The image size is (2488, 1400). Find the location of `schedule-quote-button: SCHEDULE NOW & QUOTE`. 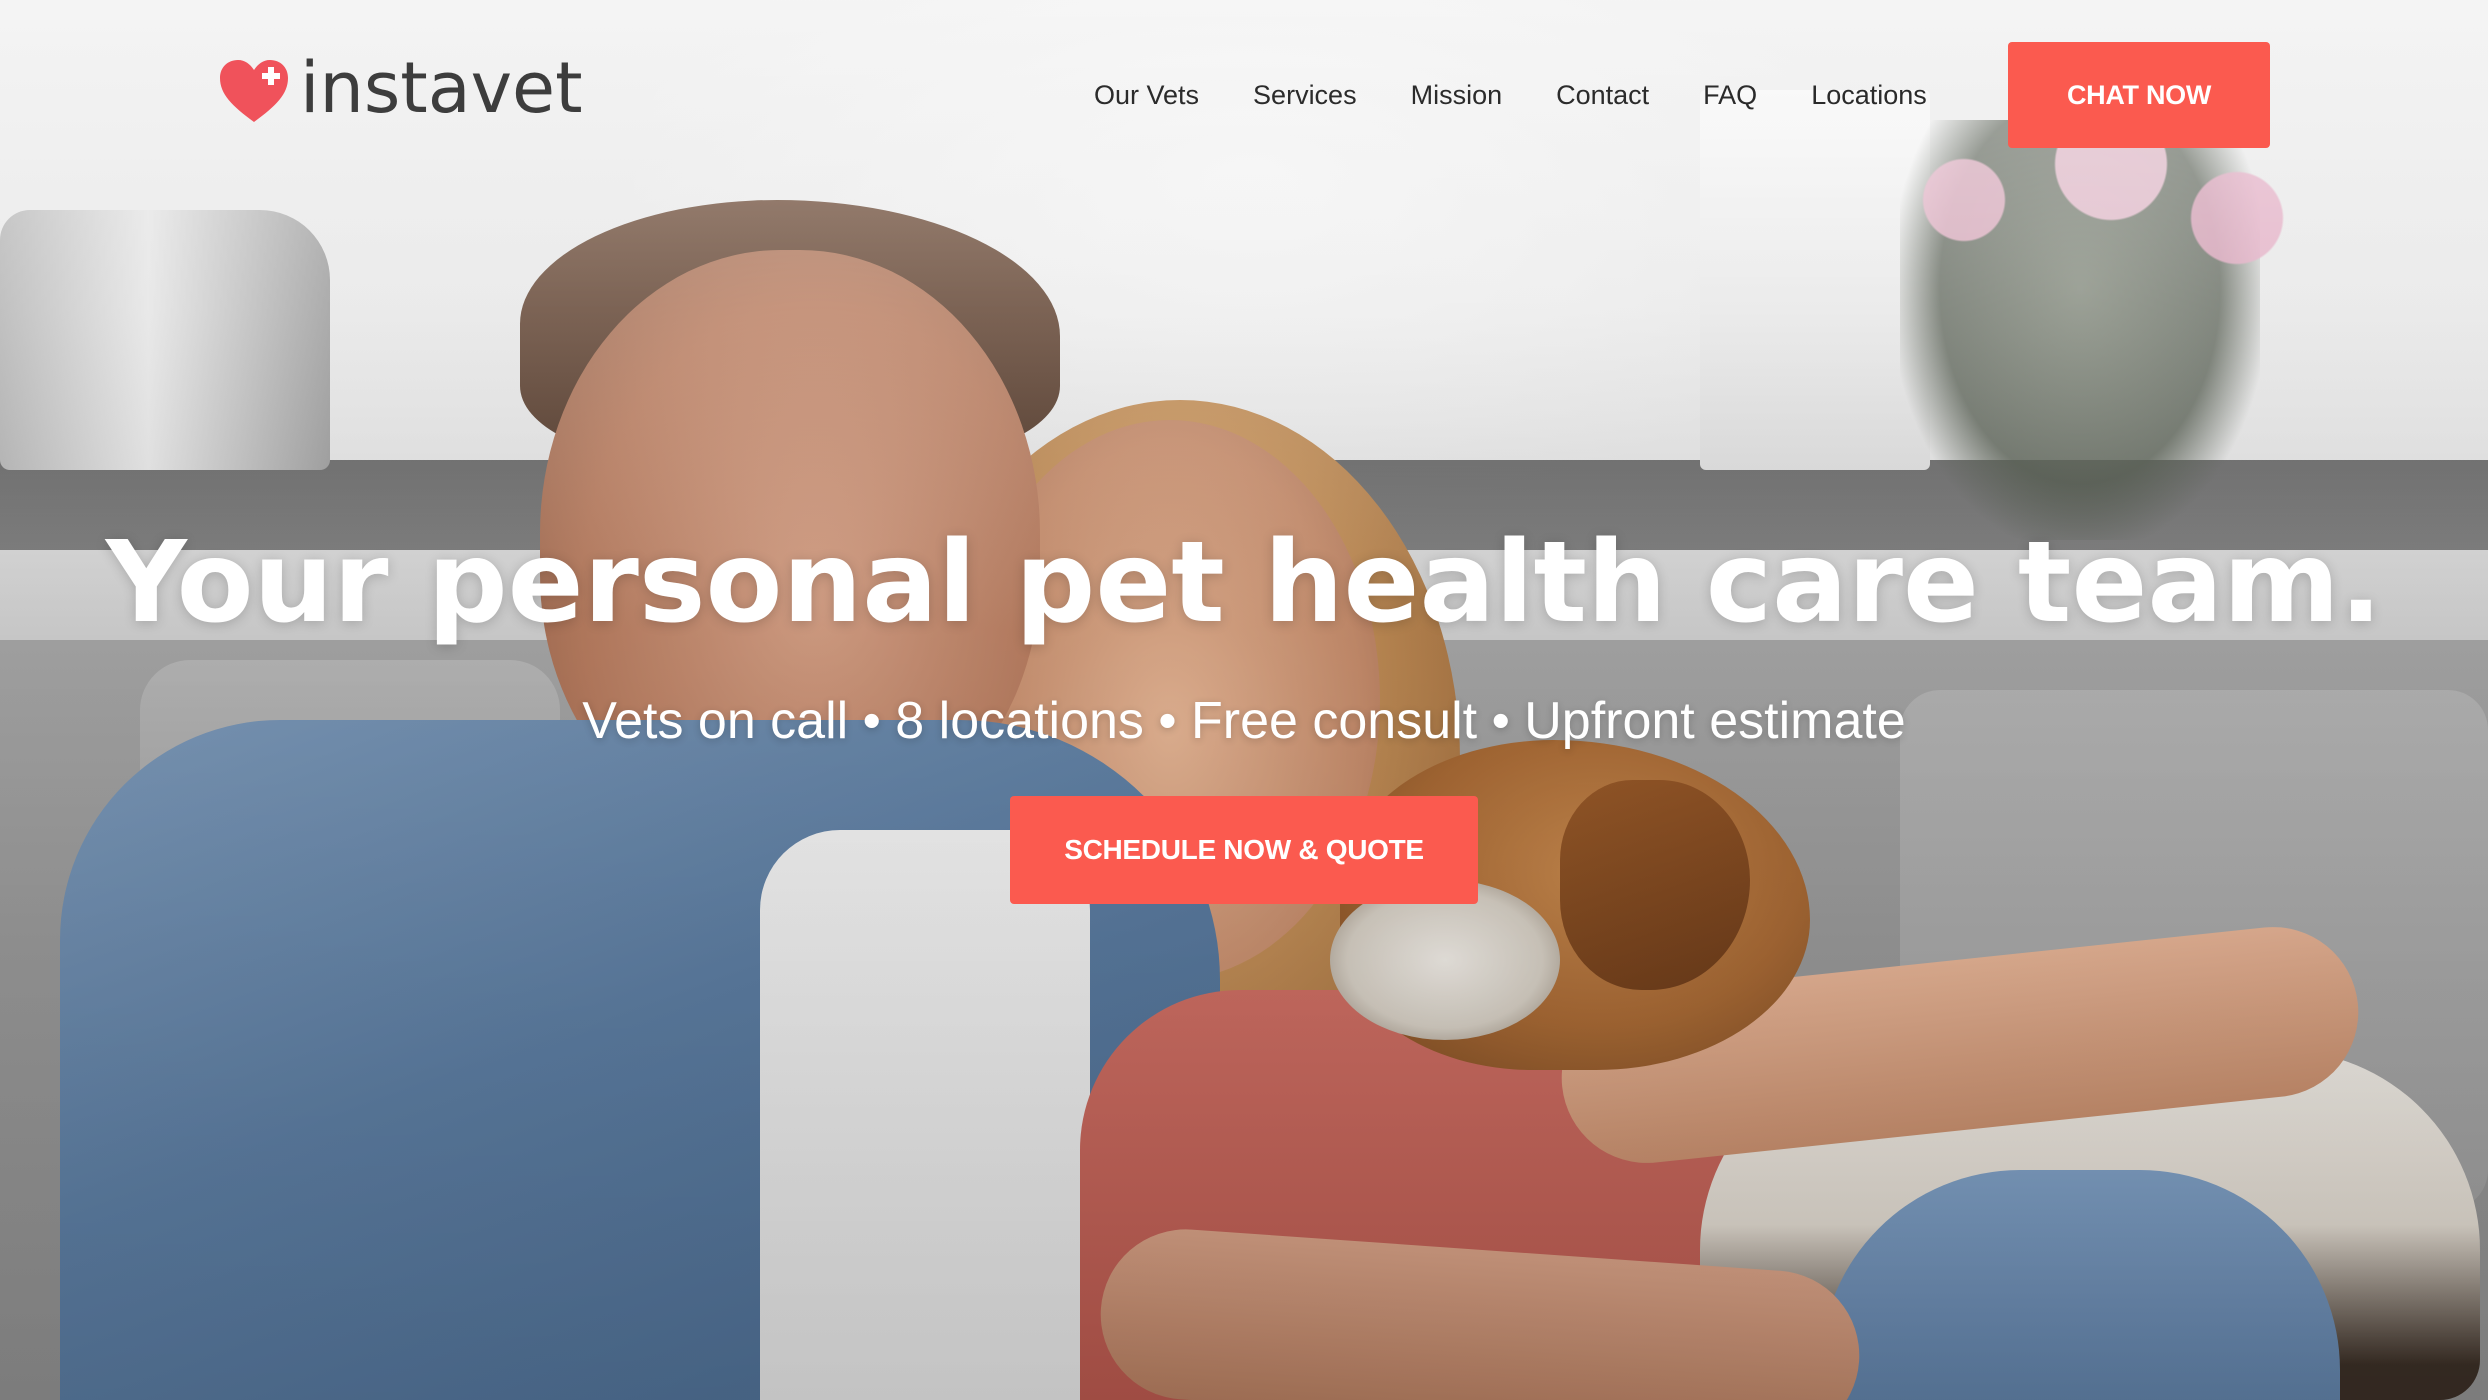

schedule-quote-button: SCHEDULE NOW & QUOTE is located at coordinates (1244, 850).